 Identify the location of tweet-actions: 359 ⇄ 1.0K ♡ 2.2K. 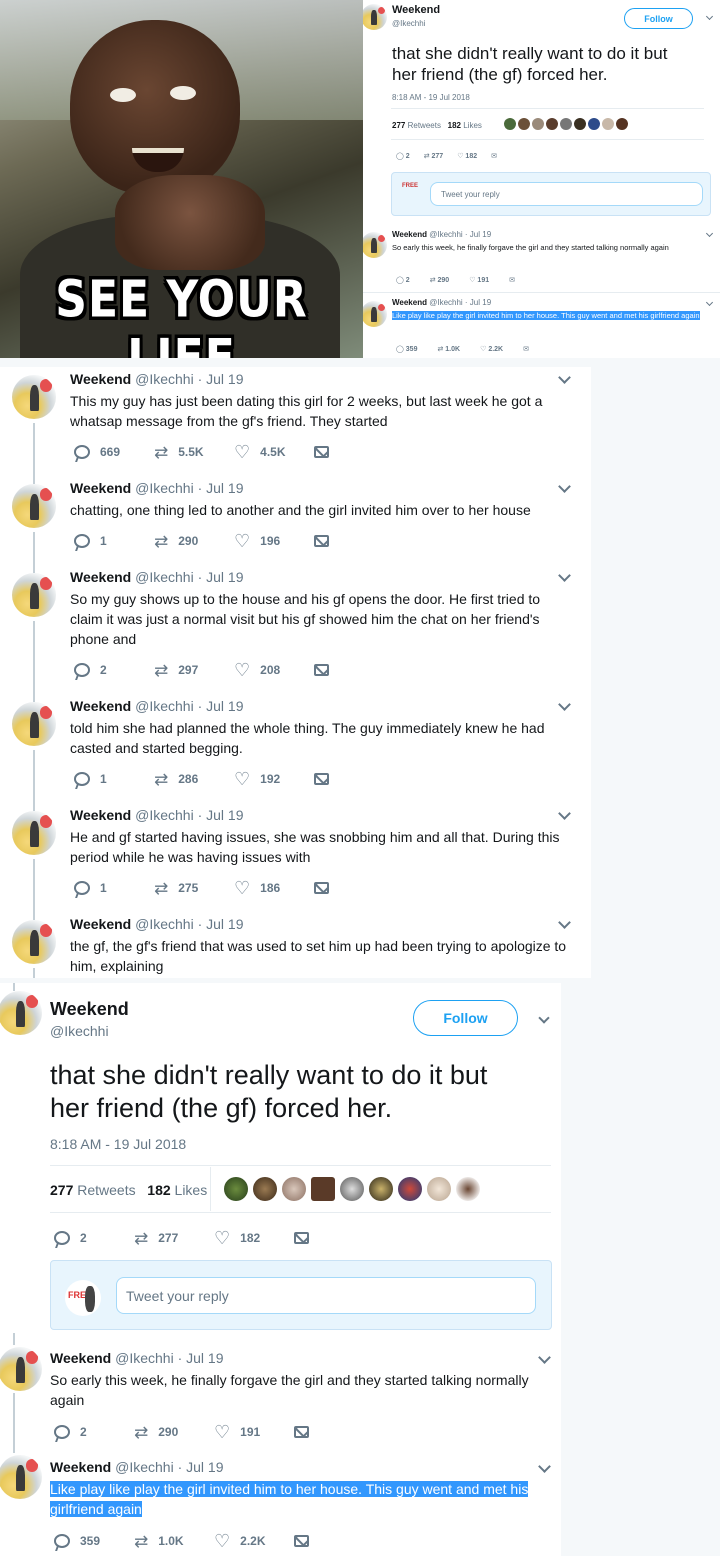
(214, 1541).